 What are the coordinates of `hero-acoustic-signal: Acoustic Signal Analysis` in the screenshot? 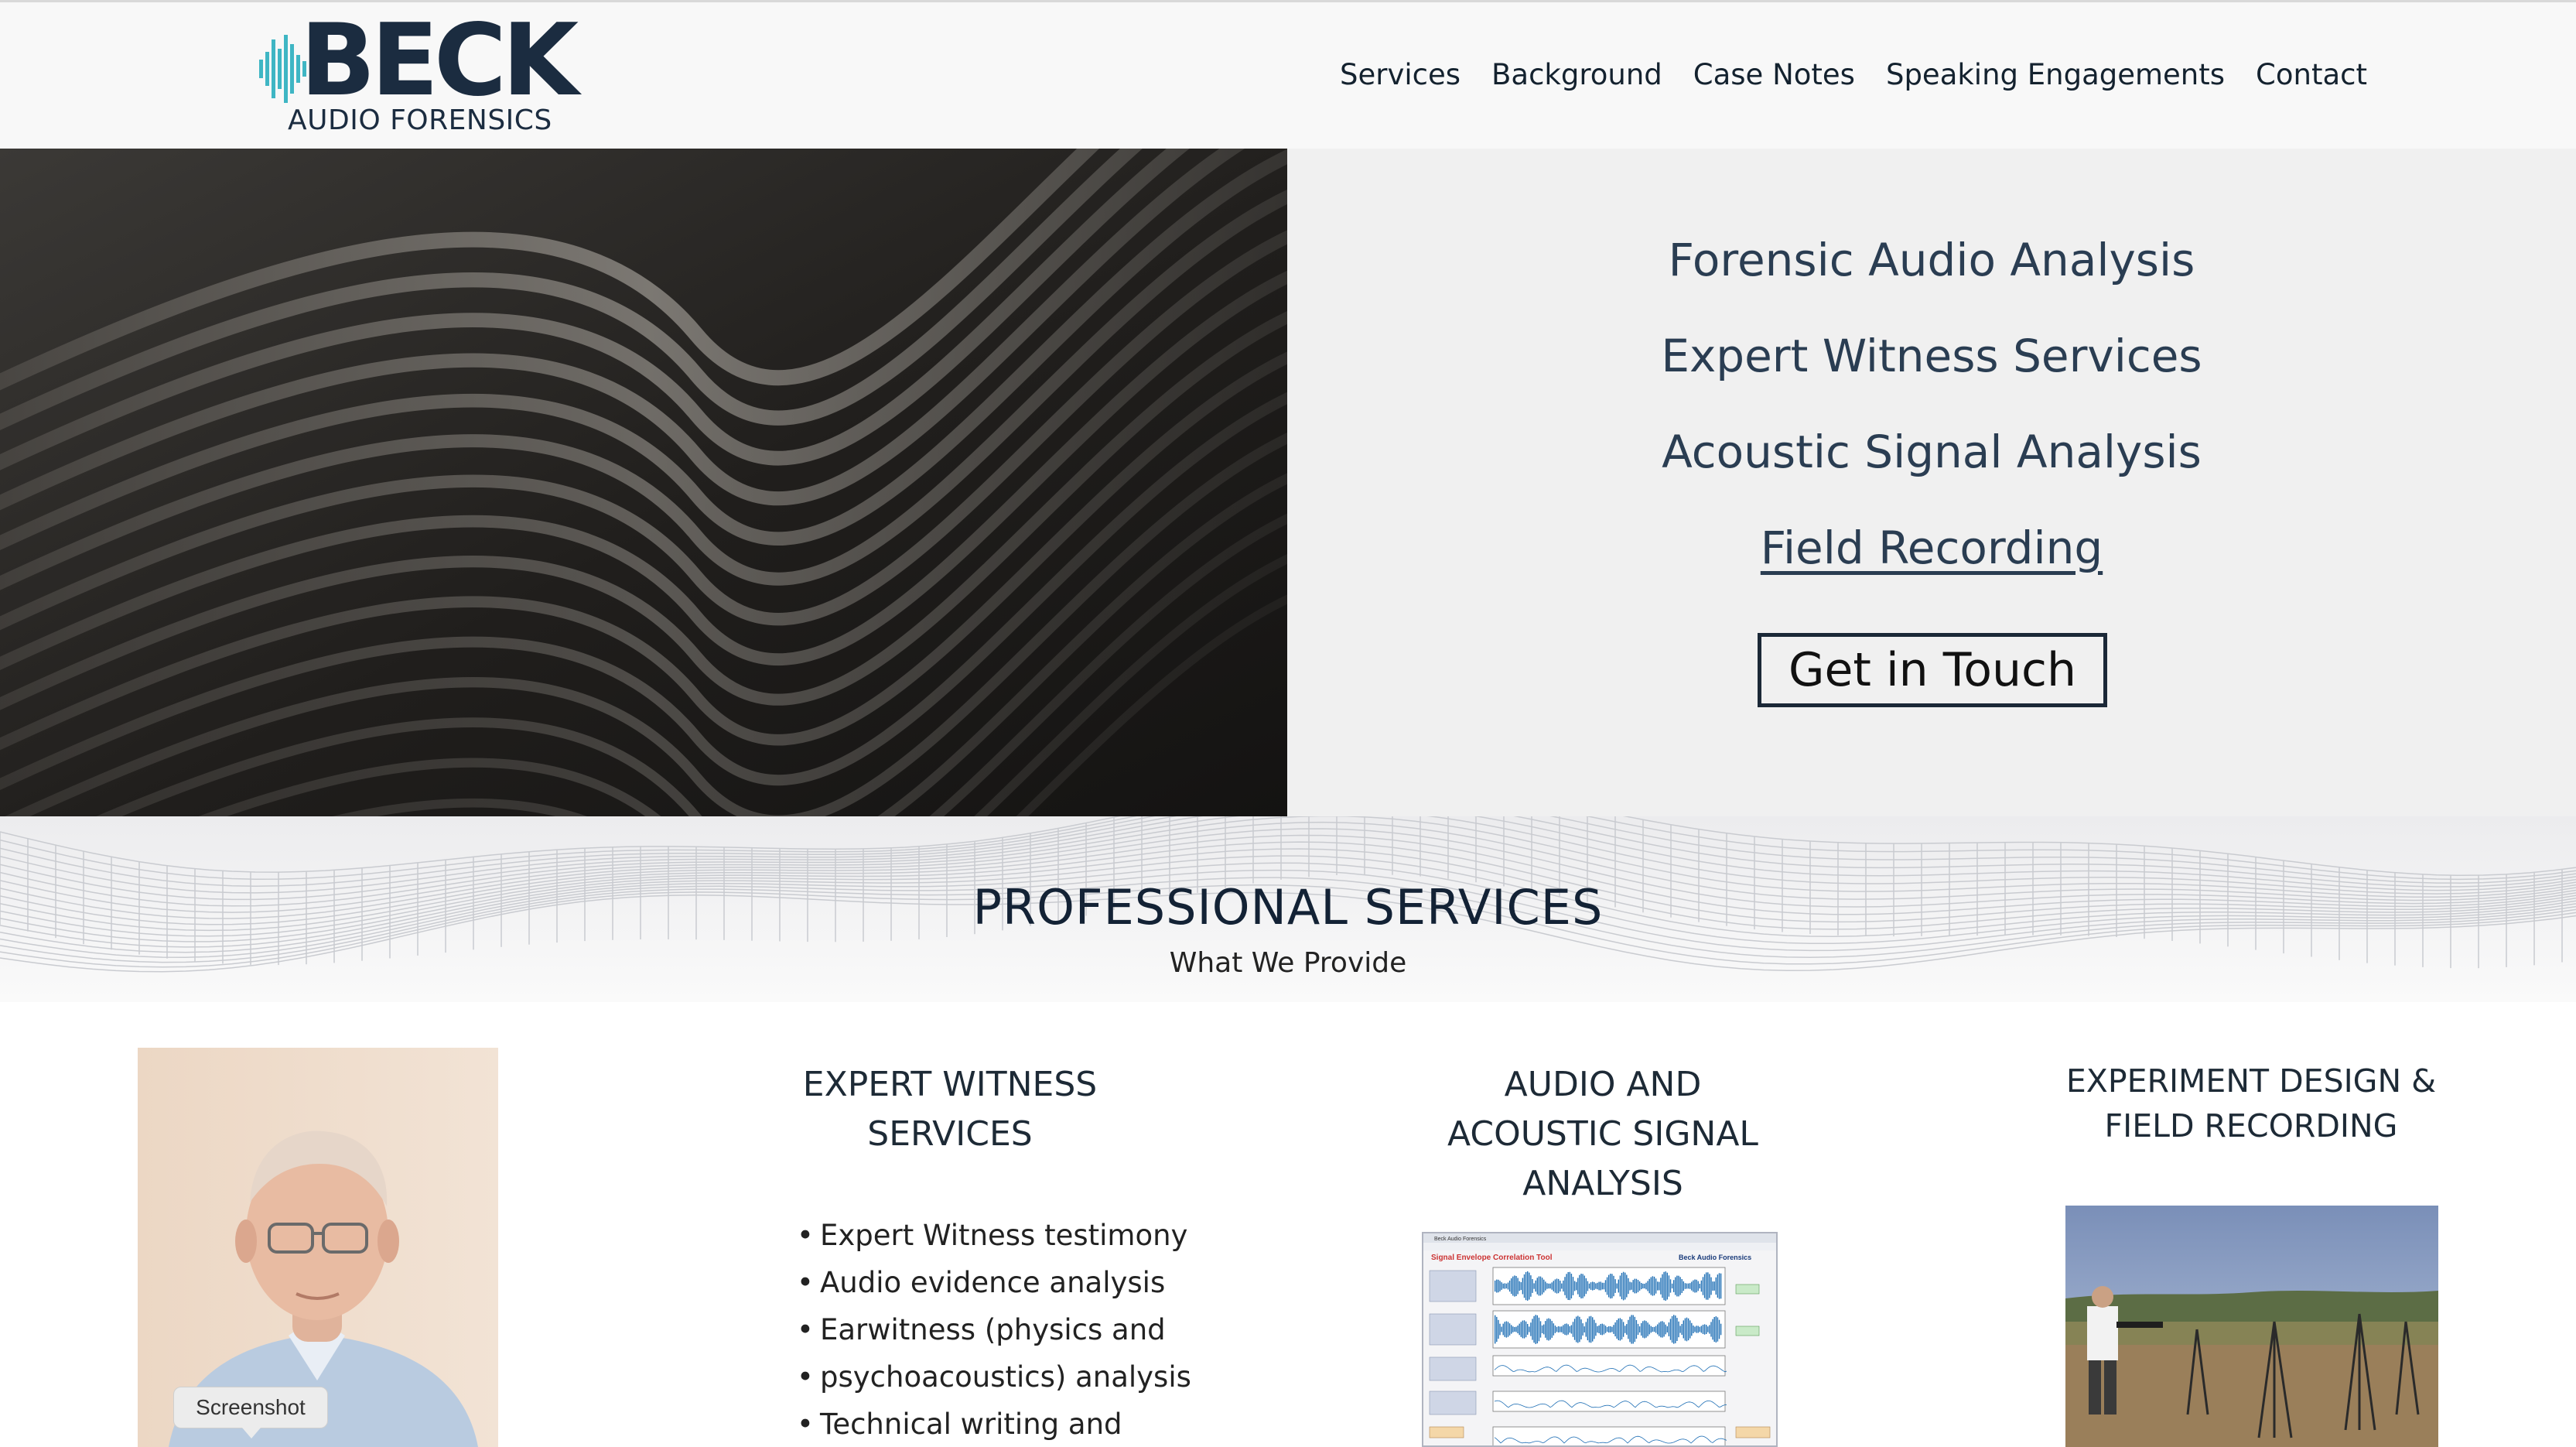 It's located at (1931, 452).